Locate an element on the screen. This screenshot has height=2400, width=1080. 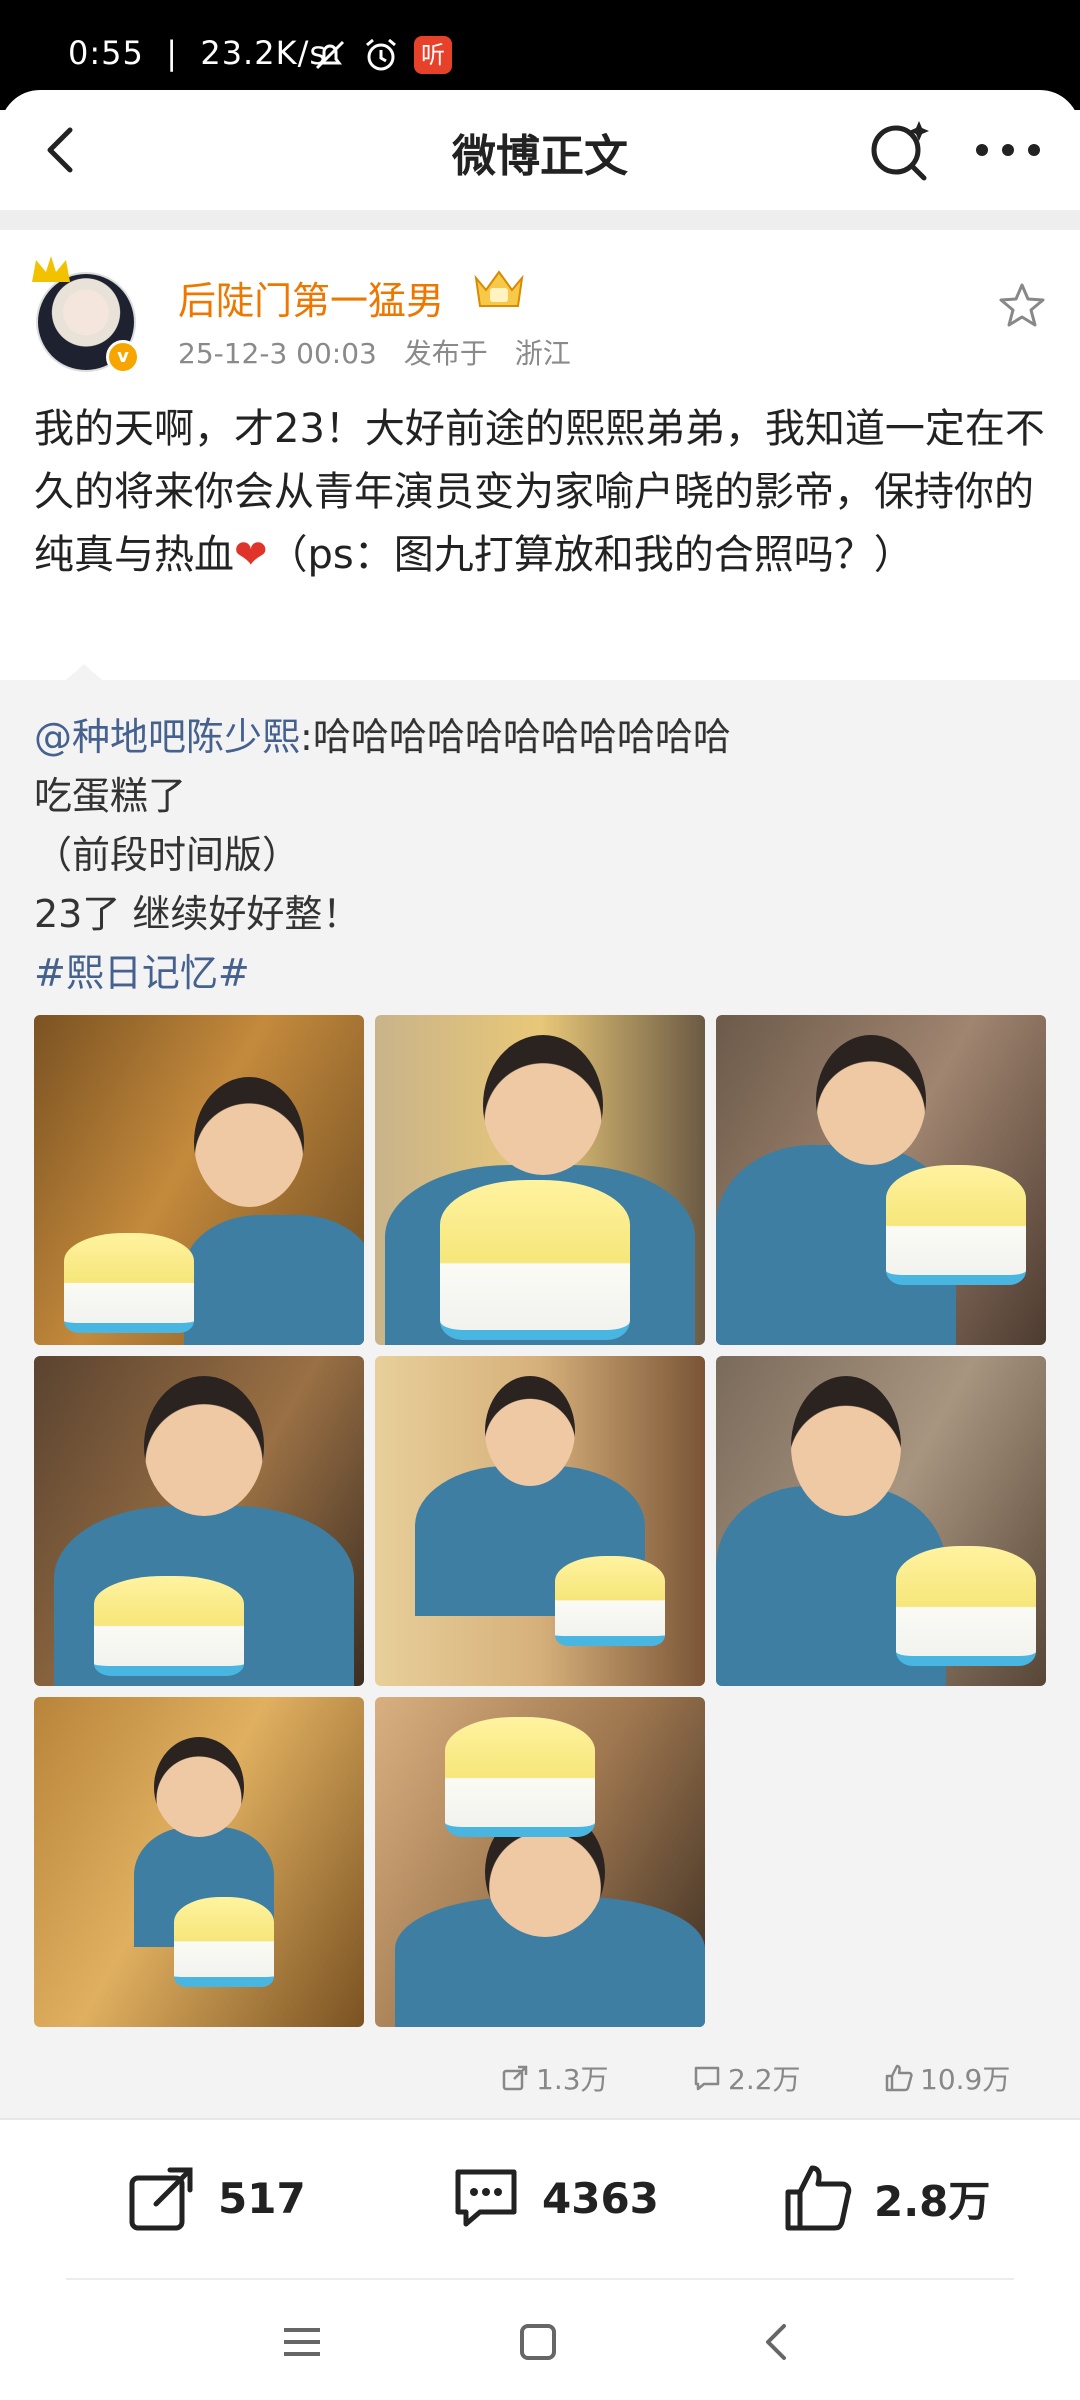
top-header: 微博正文 is located at coordinates (540, 150).